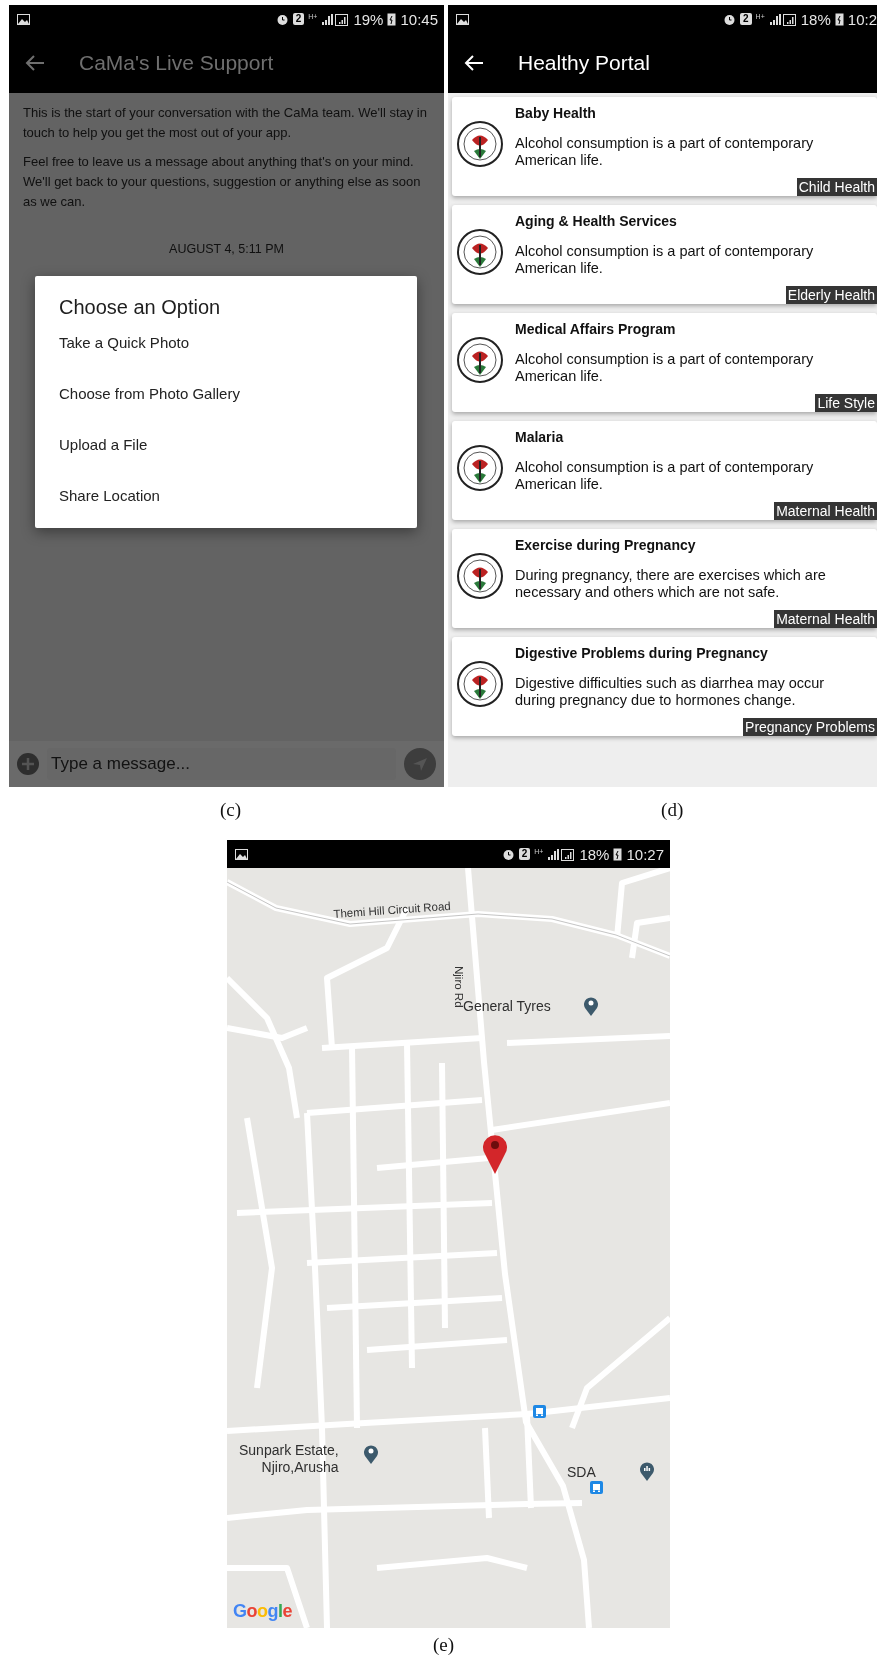  I want to click on article-title: Baby Health, so click(556, 113).